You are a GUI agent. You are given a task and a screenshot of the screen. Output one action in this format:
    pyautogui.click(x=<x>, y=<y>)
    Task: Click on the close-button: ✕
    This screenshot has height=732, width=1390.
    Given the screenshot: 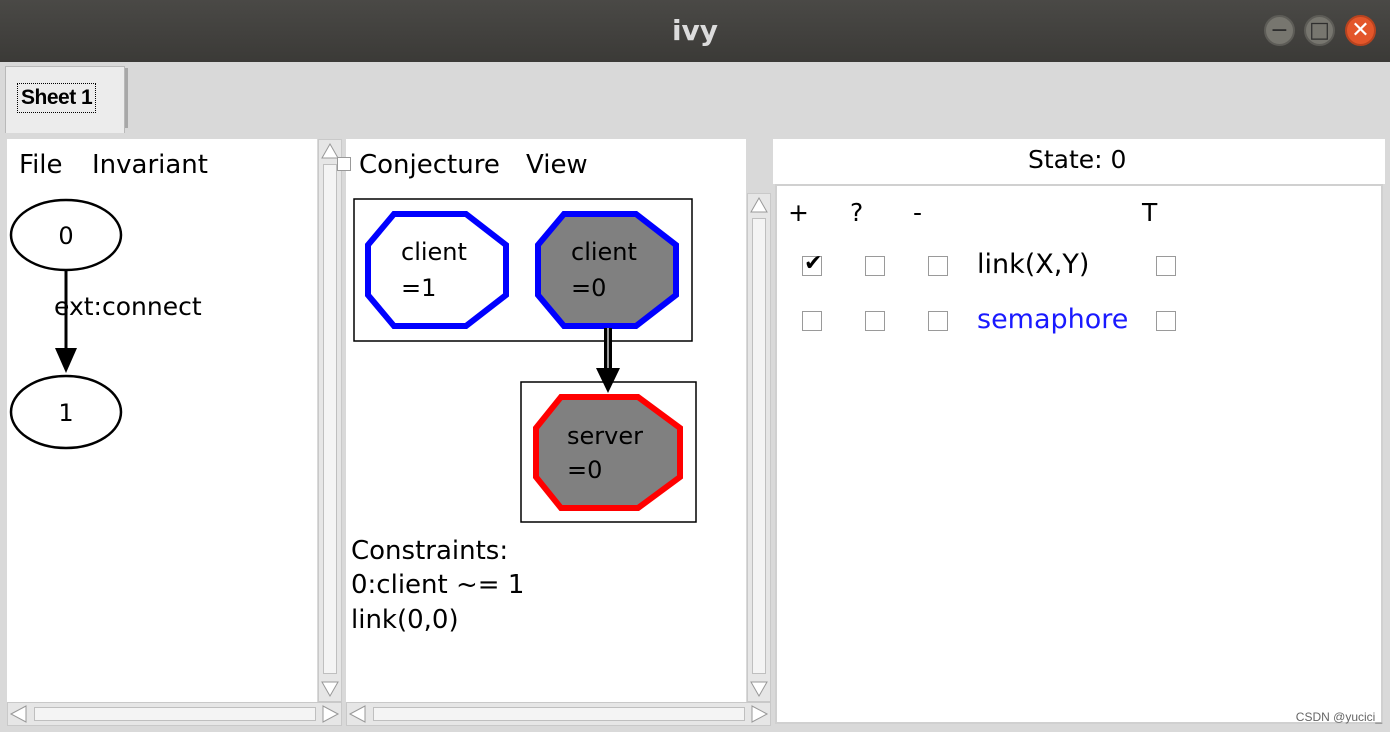 What is the action you would take?
    pyautogui.click(x=1360, y=30)
    